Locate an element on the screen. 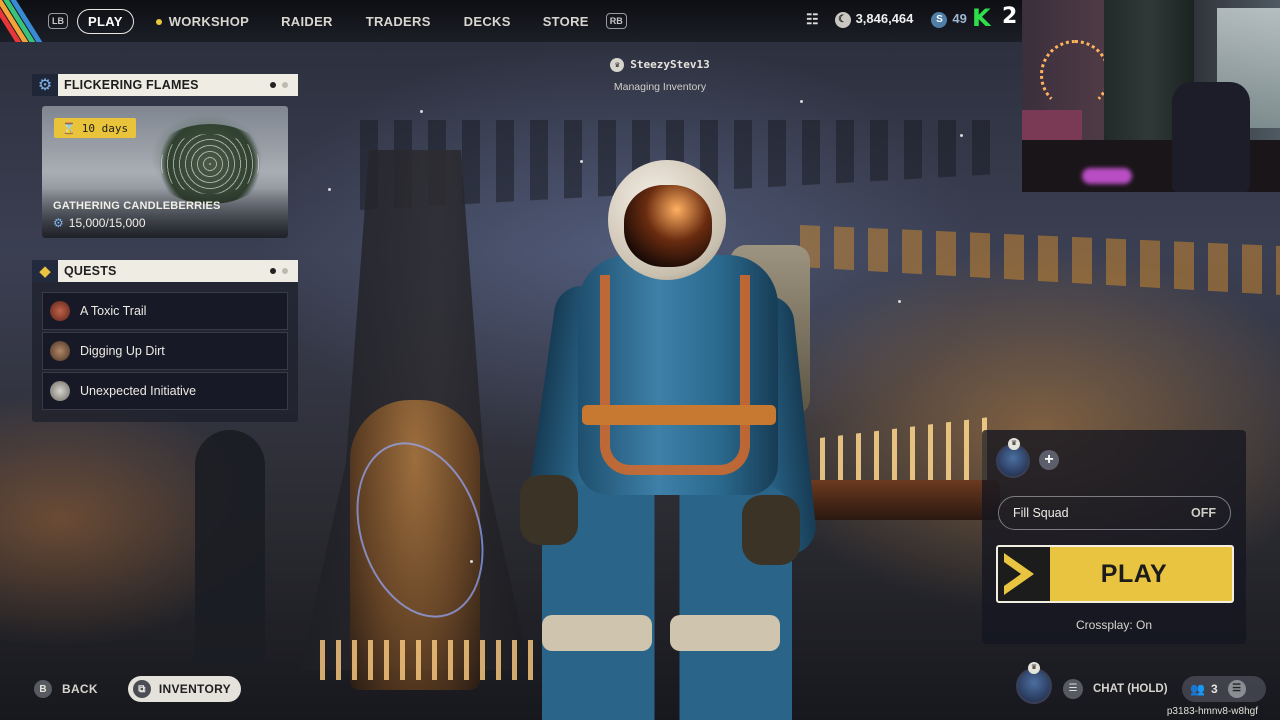  nav-tab-play: PLAY is located at coordinates (105, 21).